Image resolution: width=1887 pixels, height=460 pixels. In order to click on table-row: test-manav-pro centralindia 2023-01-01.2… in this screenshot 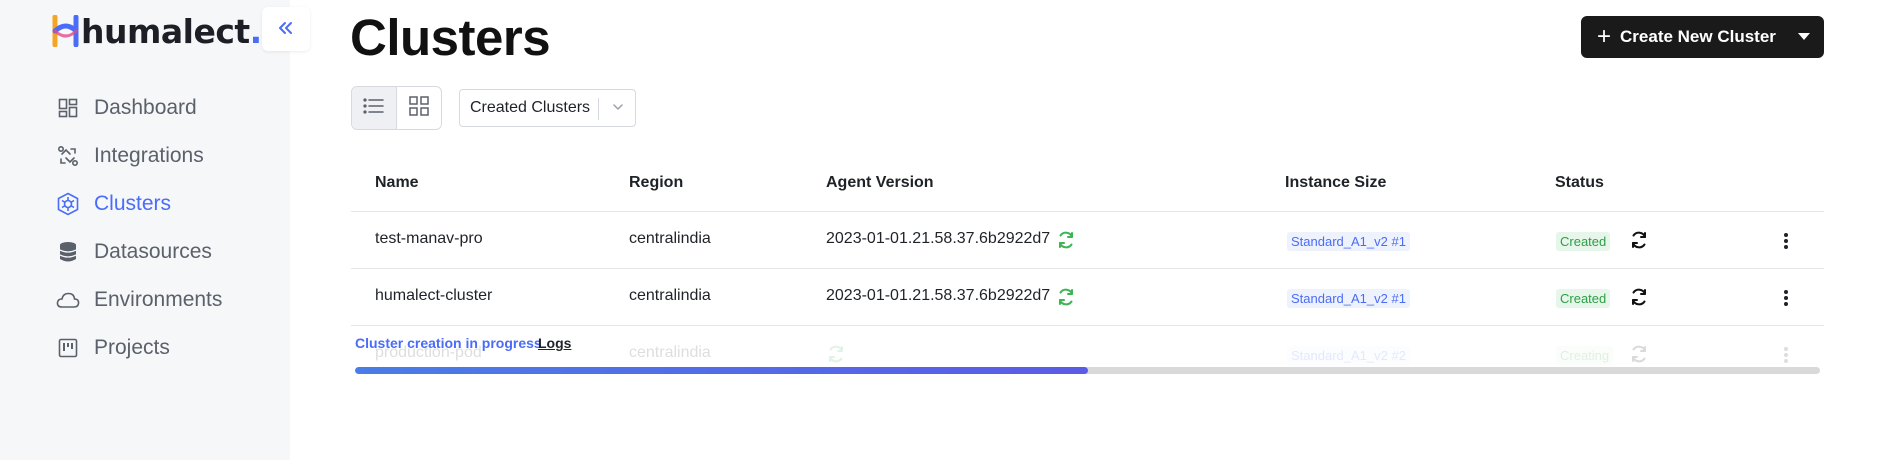, I will do `click(1087, 240)`.